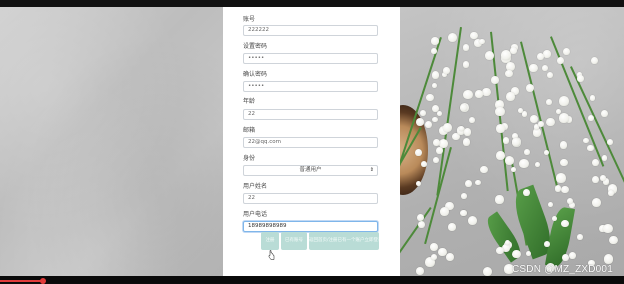 This screenshot has height=284, width=624. What do you see at coordinates (255, 46) in the screenshot?
I see `password-label: 设置密码` at bounding box center [255, 46].